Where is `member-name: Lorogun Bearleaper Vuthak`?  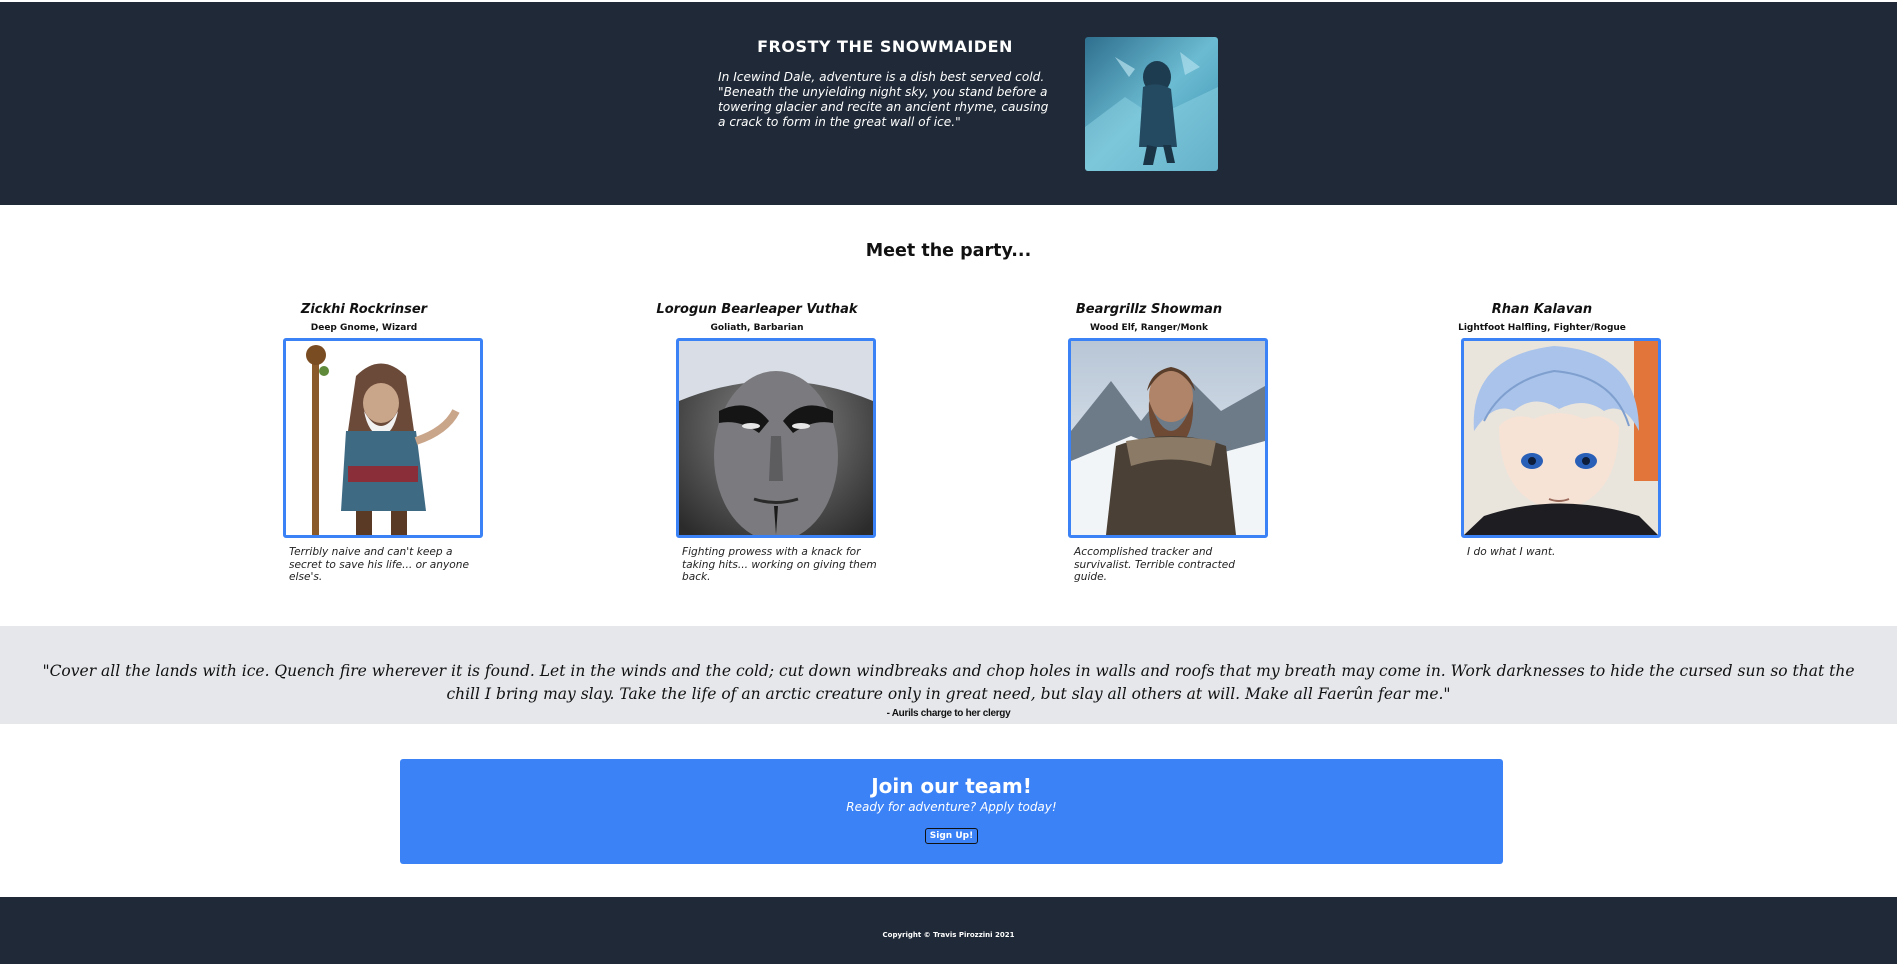 member-name: Lorogun Bearleaper Vuthak is located at coordinates (757, 309).